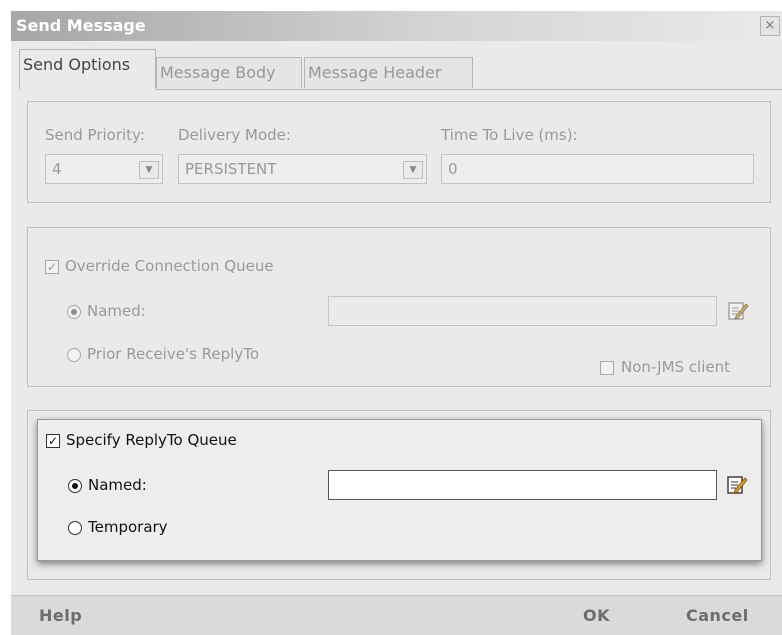 Image resolution: width=782 pixels, height=635 pixels. I want to click on close-button: ×, so click(770, 26).